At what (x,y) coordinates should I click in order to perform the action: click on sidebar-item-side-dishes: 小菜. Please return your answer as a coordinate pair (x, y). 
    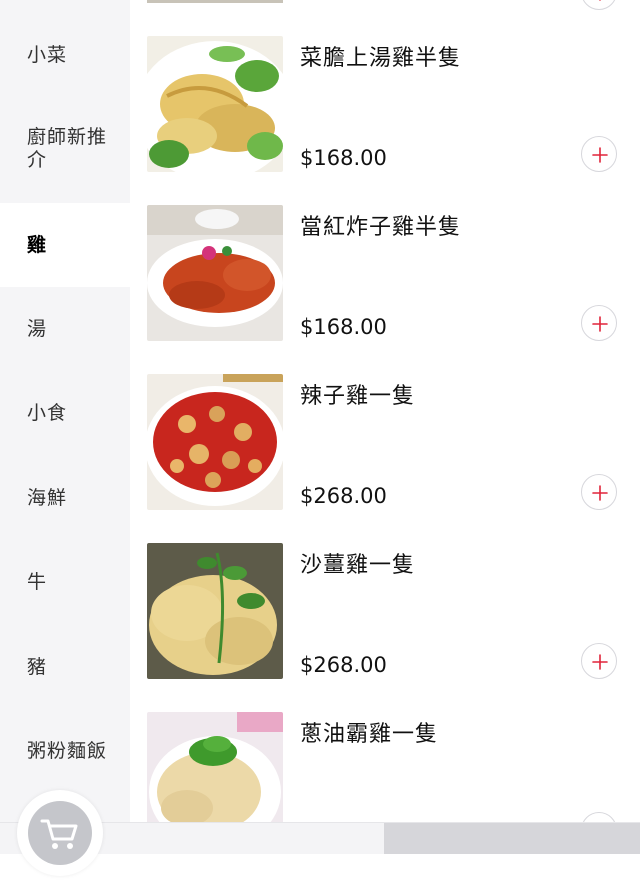
    Looking at the image, I should click on (65, 55).